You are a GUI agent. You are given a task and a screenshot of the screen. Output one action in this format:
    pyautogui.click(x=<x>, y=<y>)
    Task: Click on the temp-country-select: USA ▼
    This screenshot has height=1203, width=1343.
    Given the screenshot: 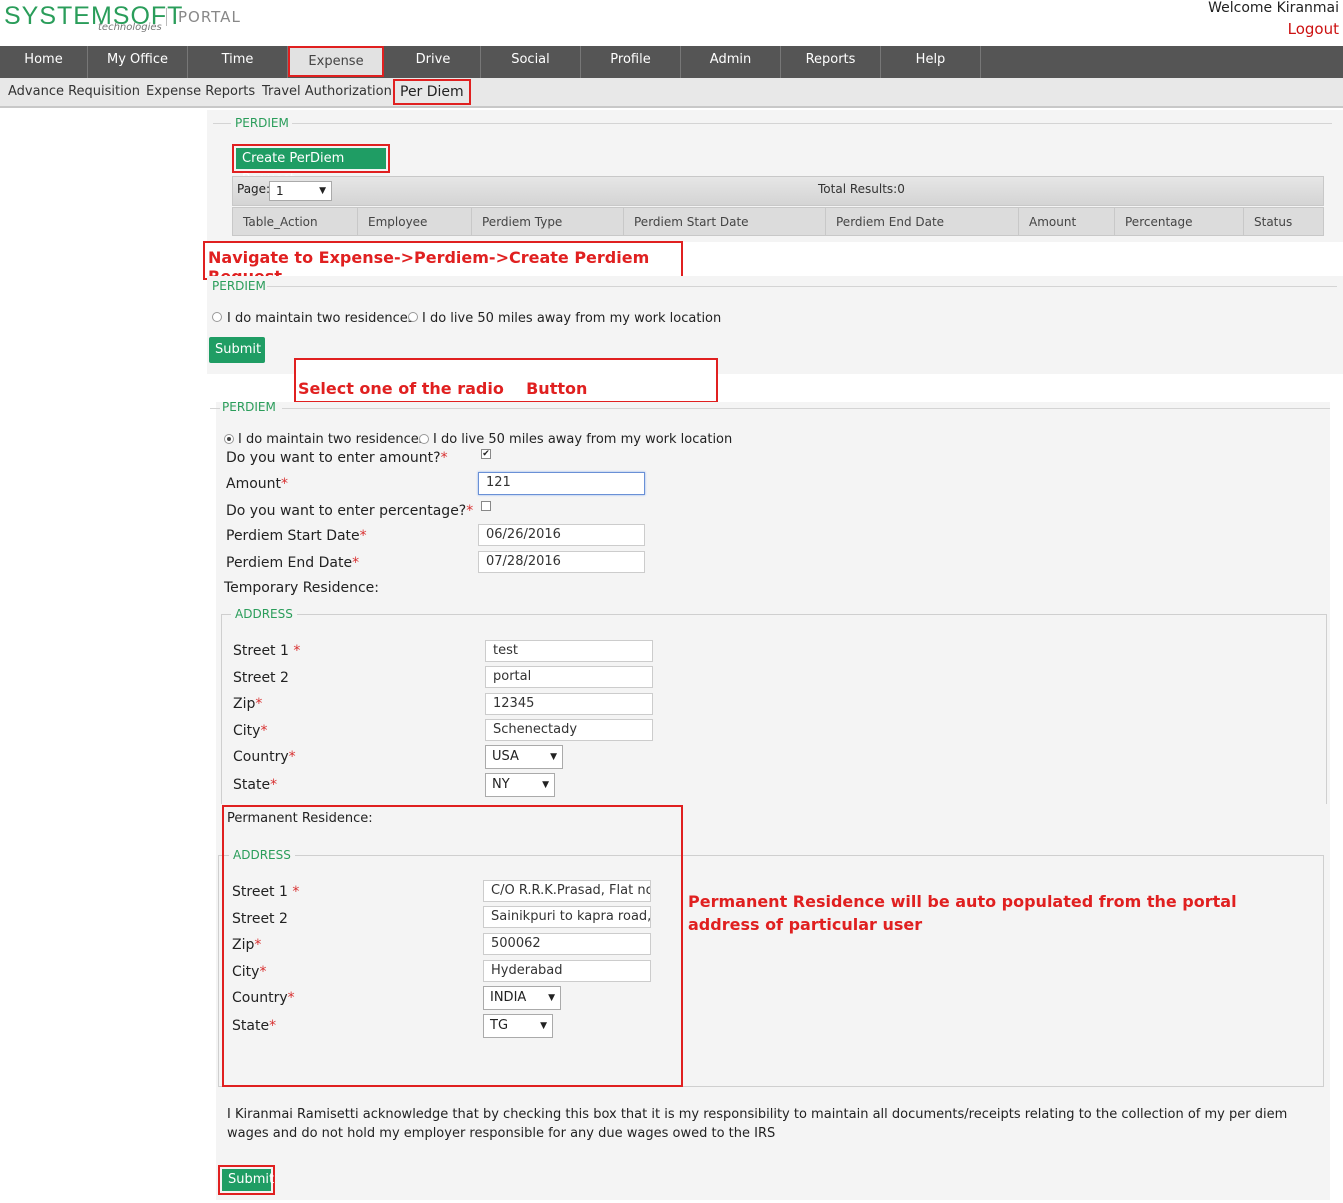 What is the action you would take?
    pyautogui.click(x=524, y=757)
    